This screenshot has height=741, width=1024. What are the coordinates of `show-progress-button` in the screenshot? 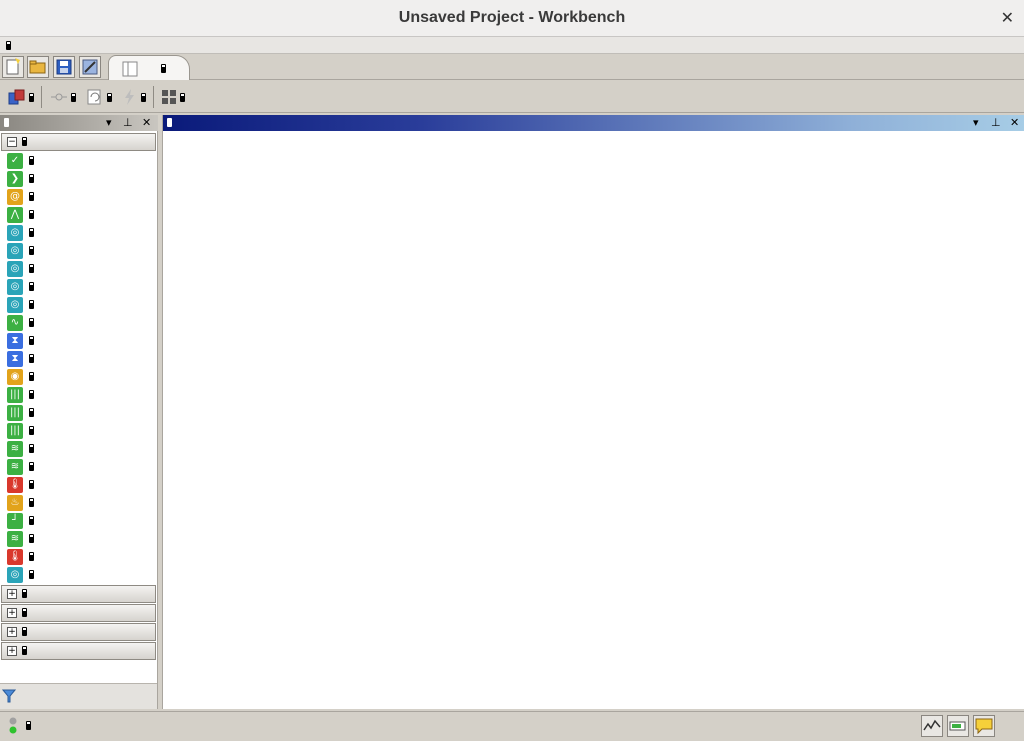 It's located at (932, 726).